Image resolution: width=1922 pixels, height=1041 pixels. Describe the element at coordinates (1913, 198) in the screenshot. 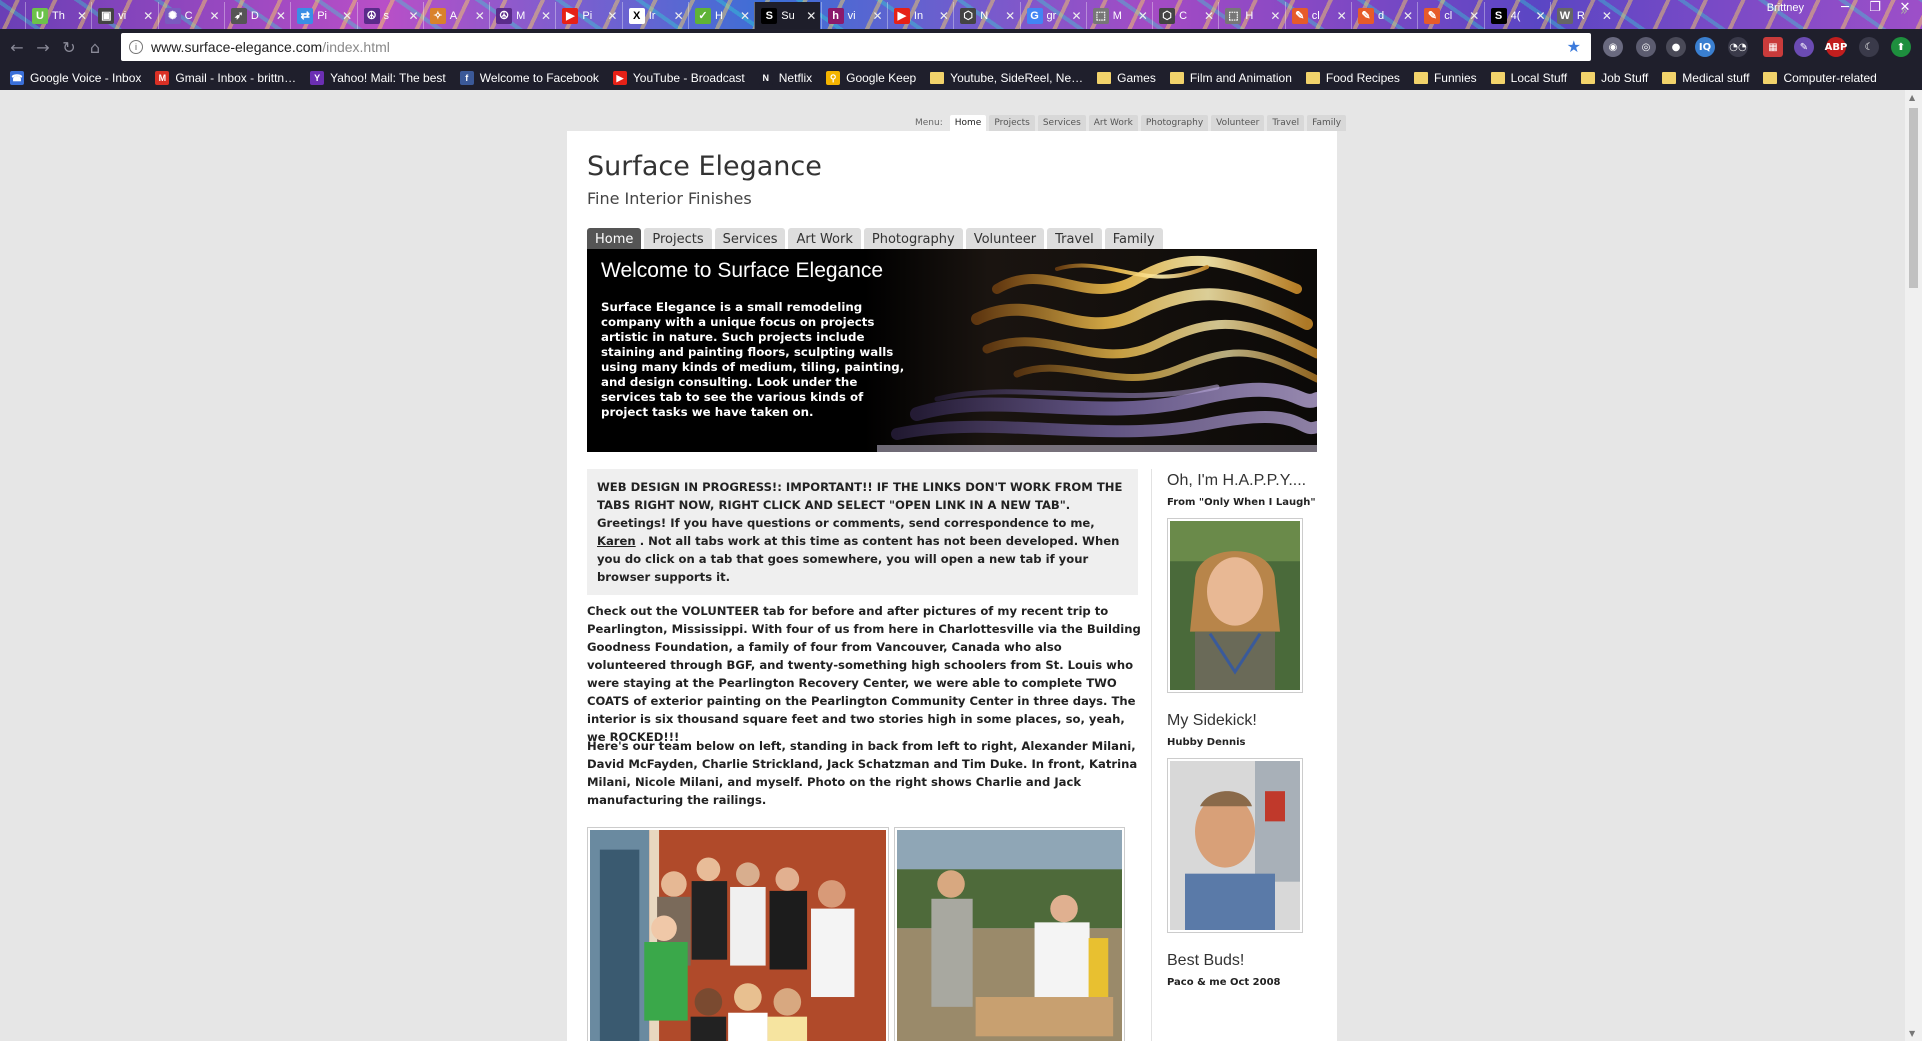

I see `scrollbar-thumb` at that location.